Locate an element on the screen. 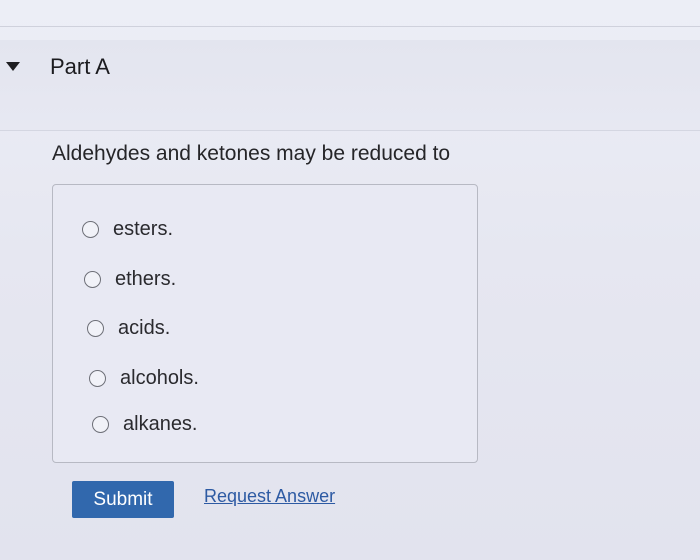  request-answer-link: Request Answer is located at coordinates (269, 496).